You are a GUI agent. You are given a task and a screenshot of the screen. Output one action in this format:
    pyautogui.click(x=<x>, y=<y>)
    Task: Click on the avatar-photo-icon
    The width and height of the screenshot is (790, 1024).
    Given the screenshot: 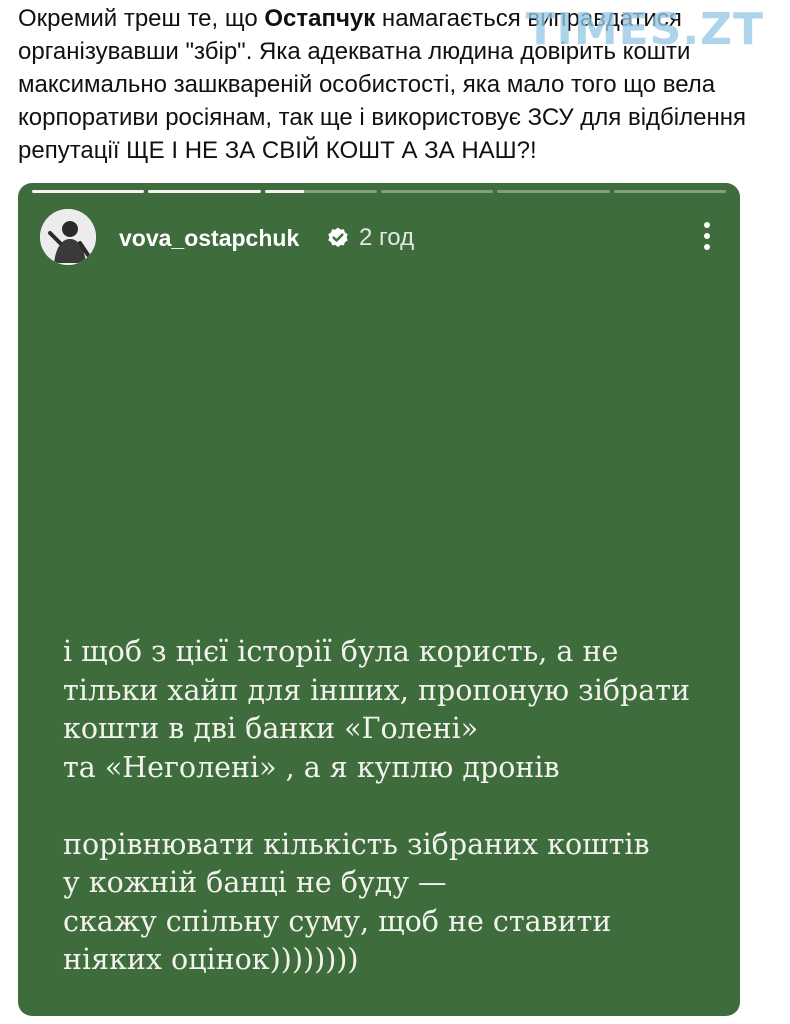 What is the action you would take?
    pyautogui.click(x=68, y=237)
    